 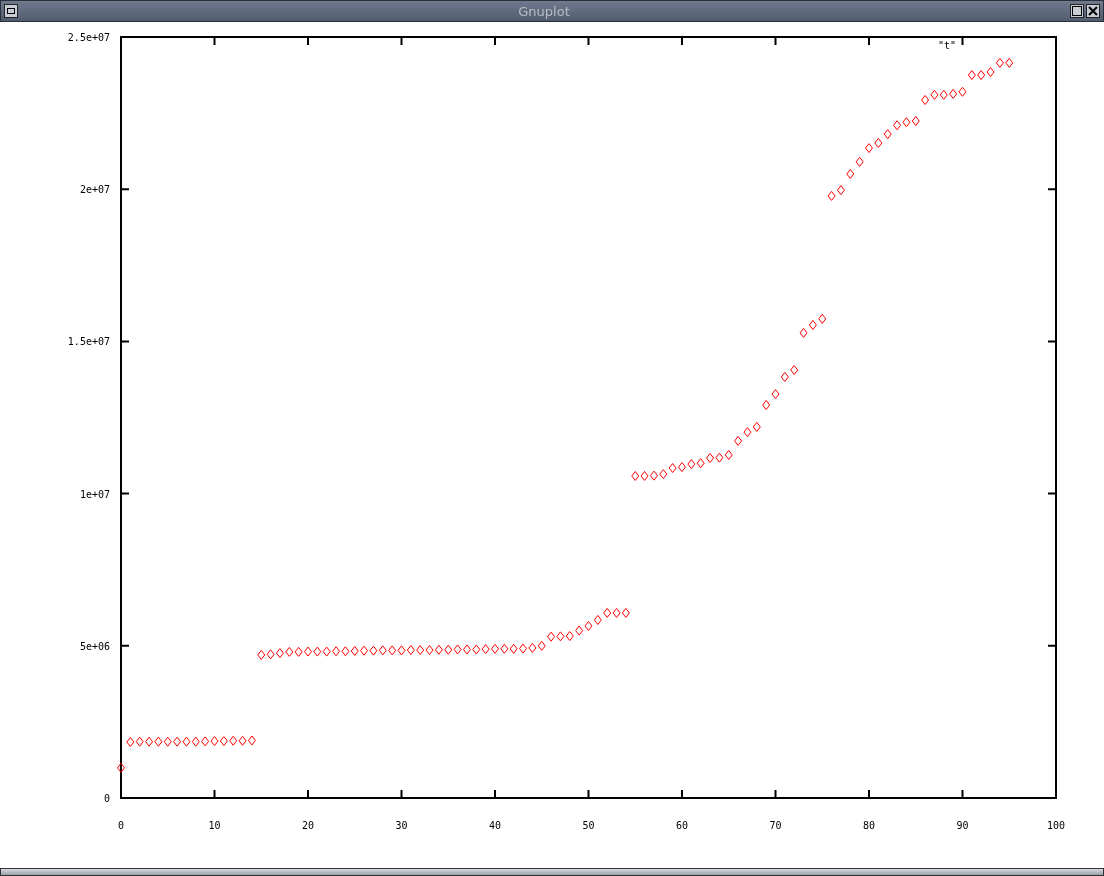 I want to click on window-title: Gnuplot, so click(x=544, y=11).